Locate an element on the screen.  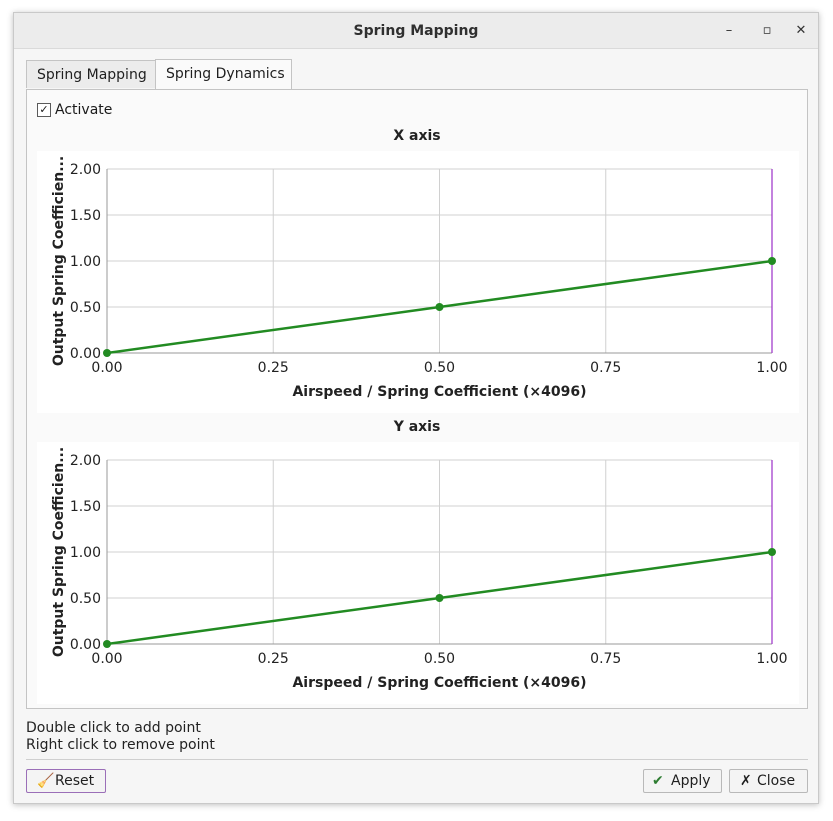
title-bar: Spring Mapping – ▫ ✕ is located at coordinates (416, 31).